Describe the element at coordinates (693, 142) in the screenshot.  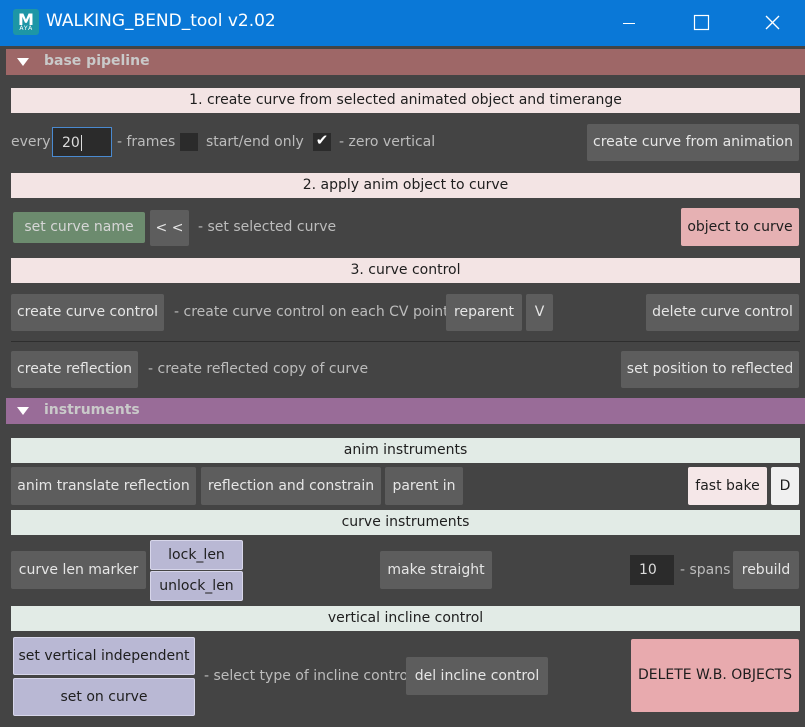
I see `create-curve-from-animation-button: create curve from animation` at that location.